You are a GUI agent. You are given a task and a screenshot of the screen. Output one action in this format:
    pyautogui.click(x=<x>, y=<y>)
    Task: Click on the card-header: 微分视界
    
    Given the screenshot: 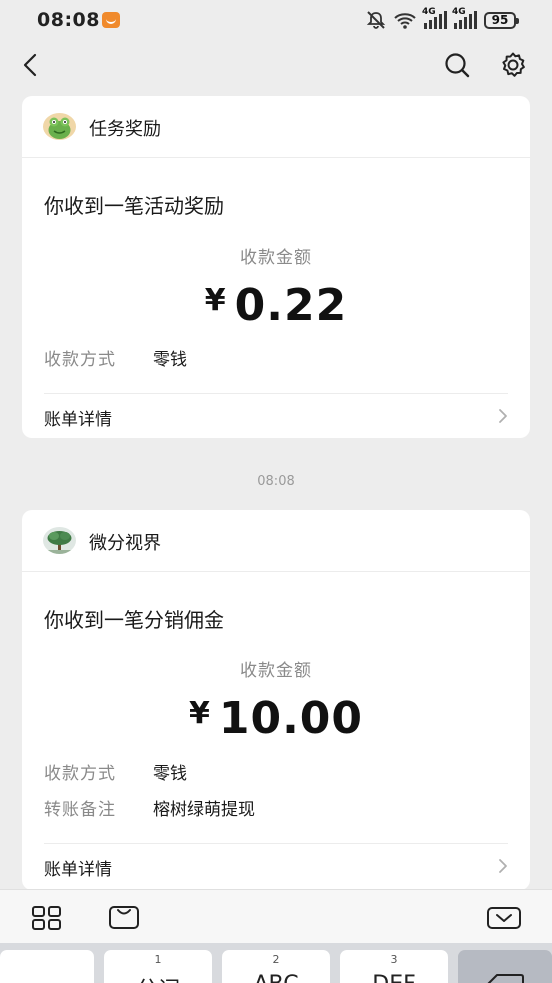 What is the action you would take?
    pyautogui.click(x=276, y=541)
    